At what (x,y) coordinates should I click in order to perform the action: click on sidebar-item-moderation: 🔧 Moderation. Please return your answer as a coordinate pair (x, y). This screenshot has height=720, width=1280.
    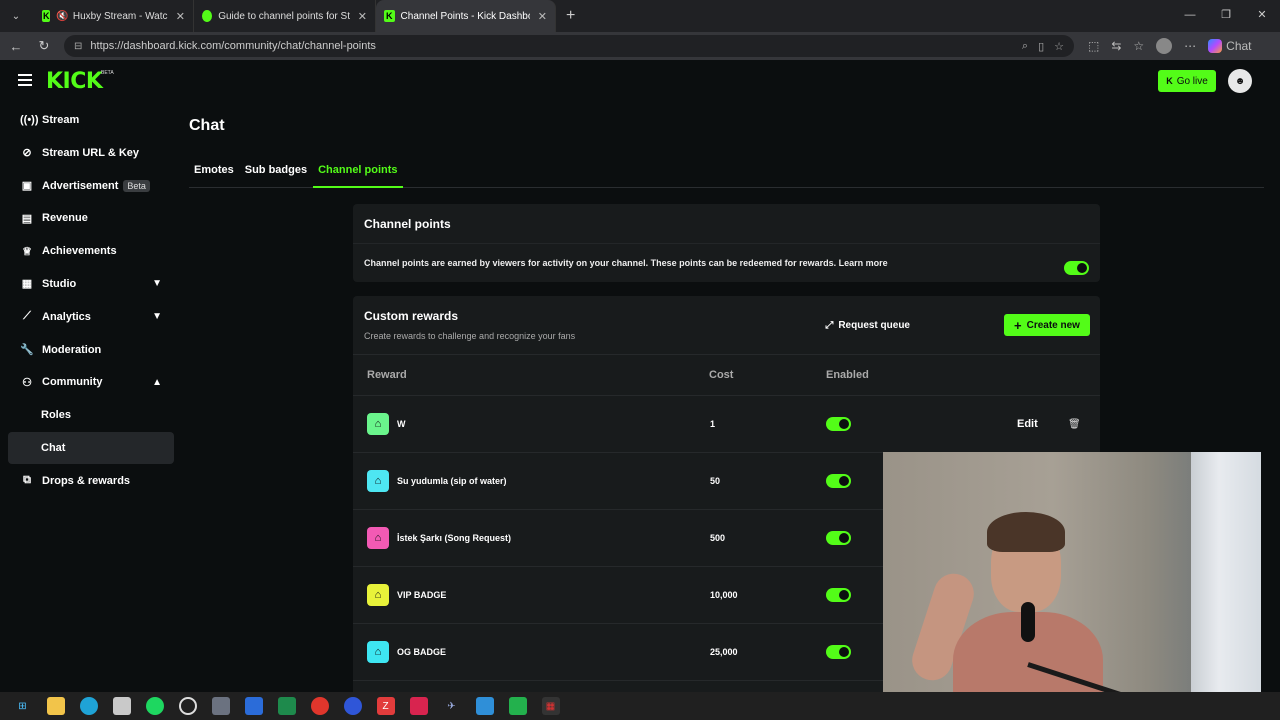
    Looking at the image, I should click on (91, 350).